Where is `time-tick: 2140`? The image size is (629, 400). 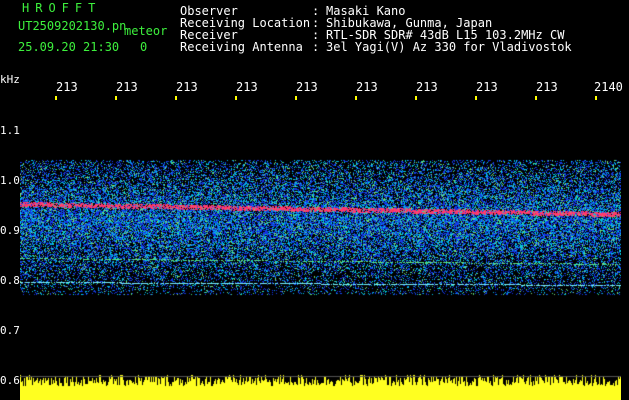
time-tick: 2140 is located at coordinates (608, 87).